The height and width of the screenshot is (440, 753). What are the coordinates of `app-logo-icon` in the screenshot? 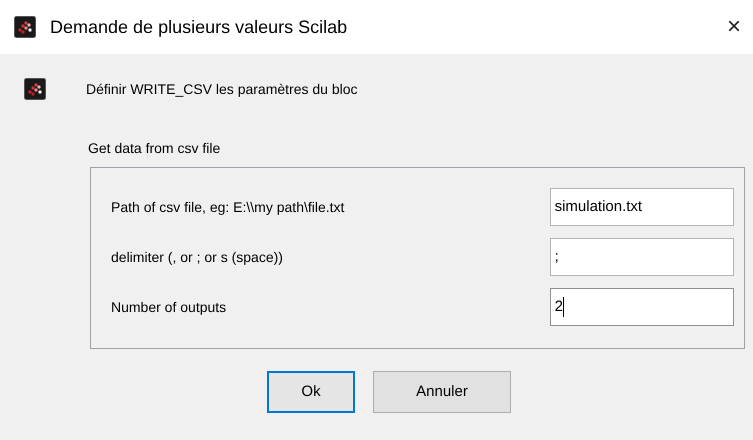 It's located at (25, 27).